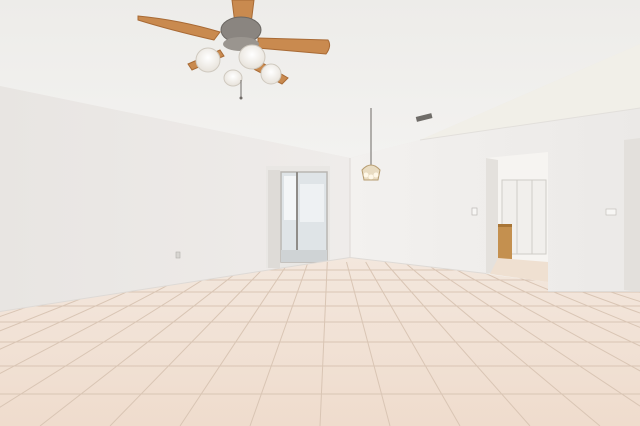 This screenshot has width=640, height=426. What do you see at coordinates (611, 212) in the screenshot?
I see `wall-switch-right` at bounding box center [611, 212].